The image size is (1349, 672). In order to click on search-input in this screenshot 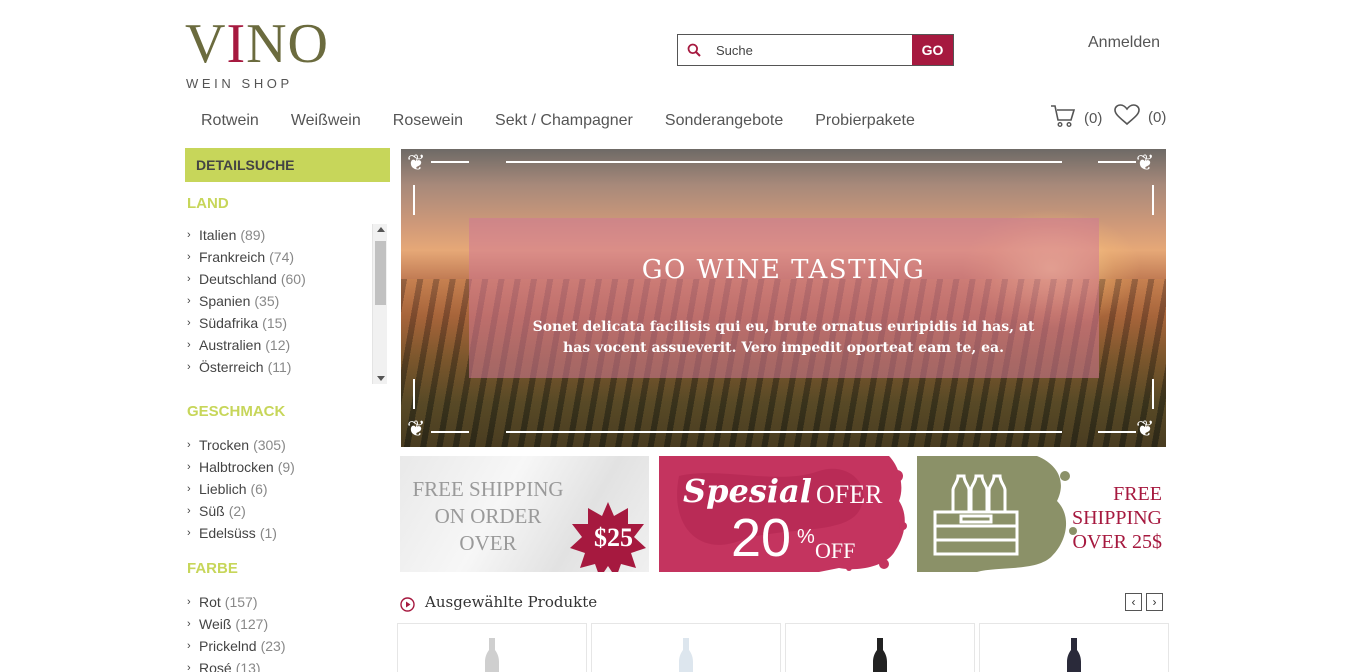, I will do `click(811, 50)`.